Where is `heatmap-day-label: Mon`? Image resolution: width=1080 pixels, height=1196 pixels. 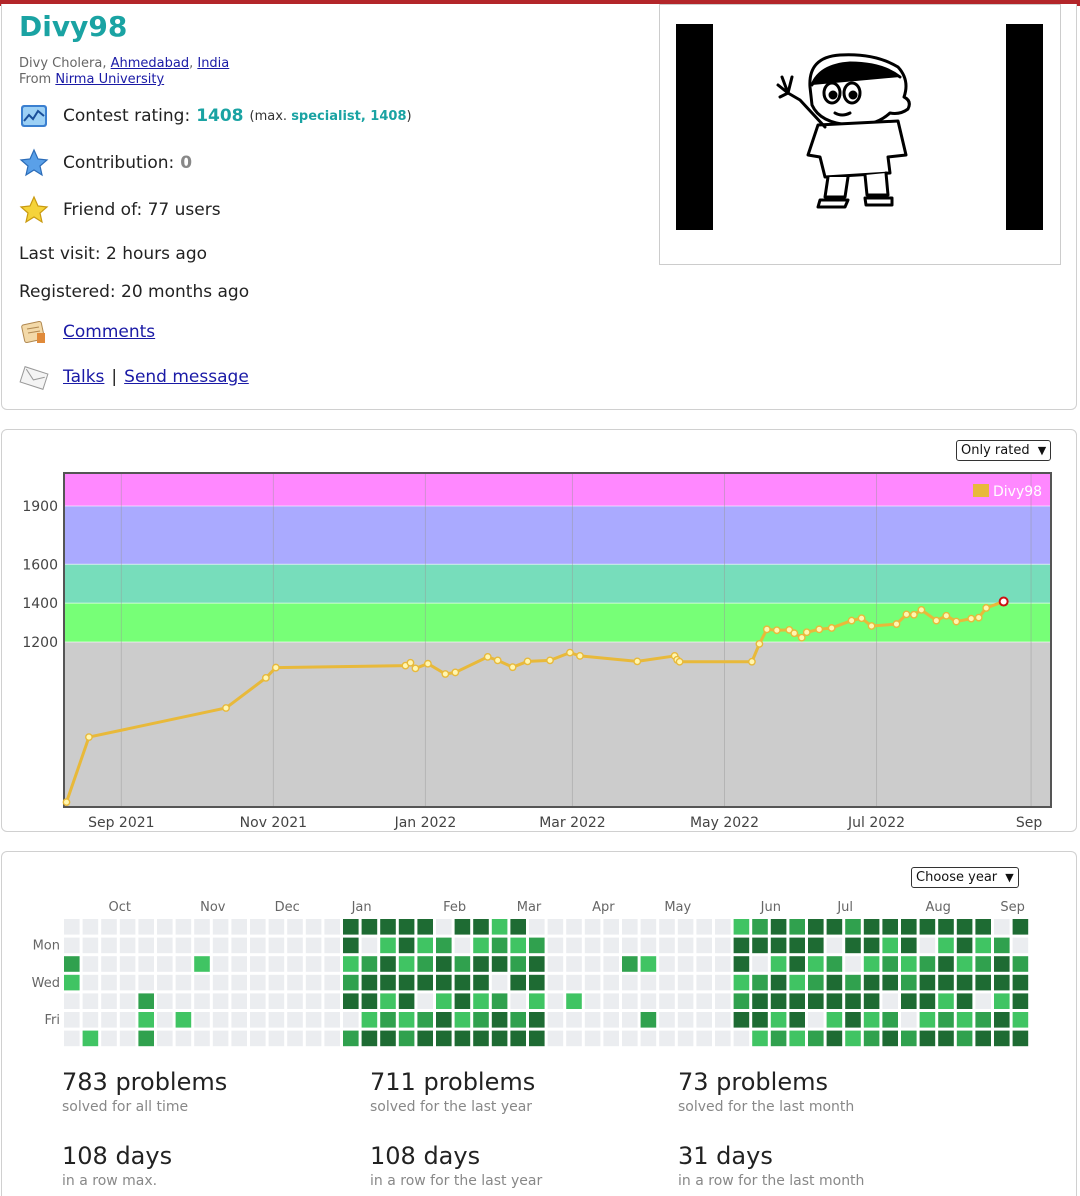 heatmap-day-label: Mon is located at coordinates (46, 946).